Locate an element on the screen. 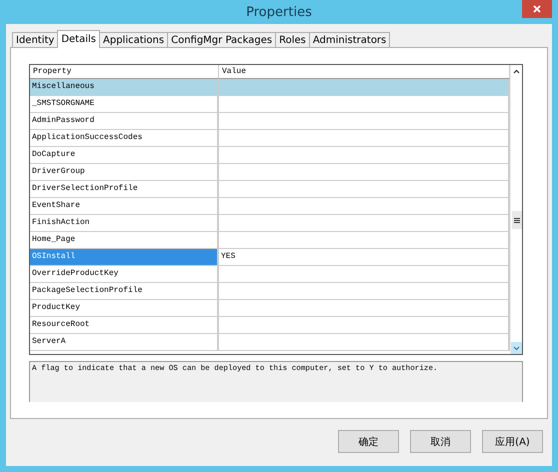 The width and height of the screenshot is (558, 472). scroll-thumb is located at coordinates (517, 220).